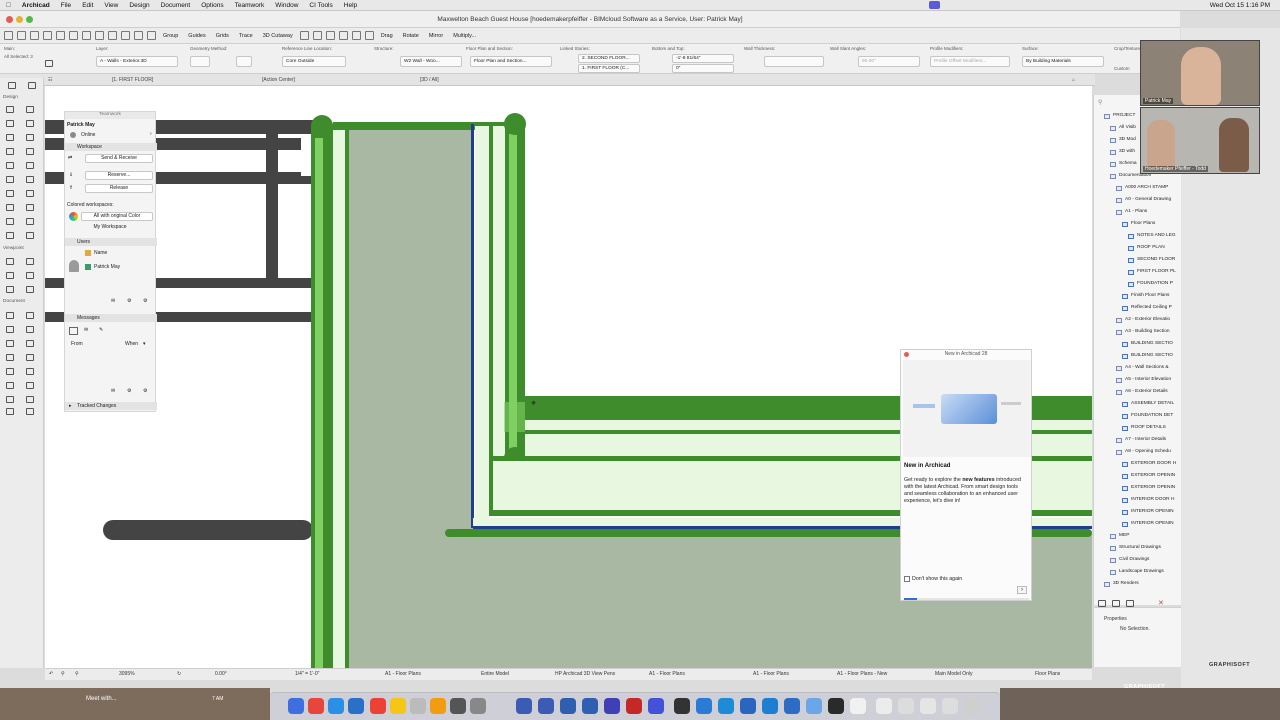  Describe the element at coordinates (482, 328) in the screenshot. I see `wall-right-finish` at that location.